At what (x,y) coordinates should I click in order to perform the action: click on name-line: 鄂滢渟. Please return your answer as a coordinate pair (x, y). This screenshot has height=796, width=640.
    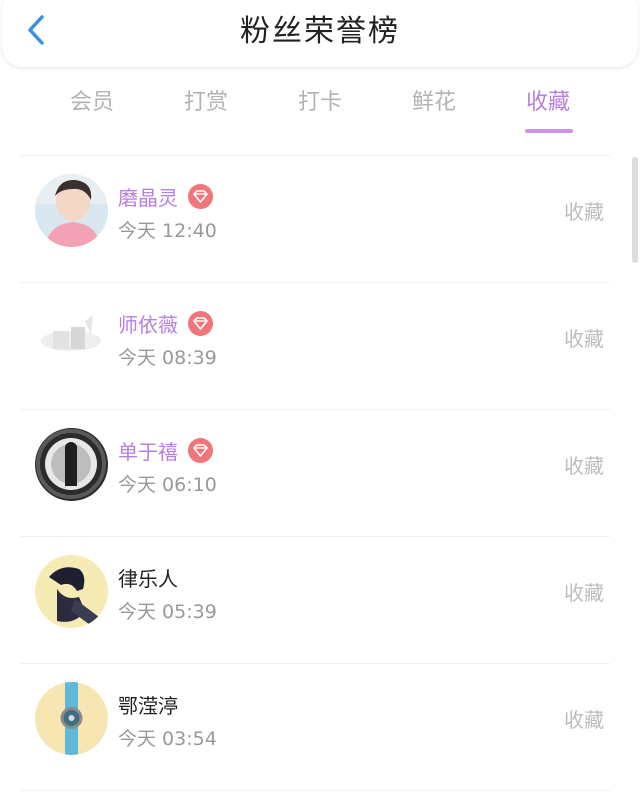
    Looking at the image, I should click on (148, 704).